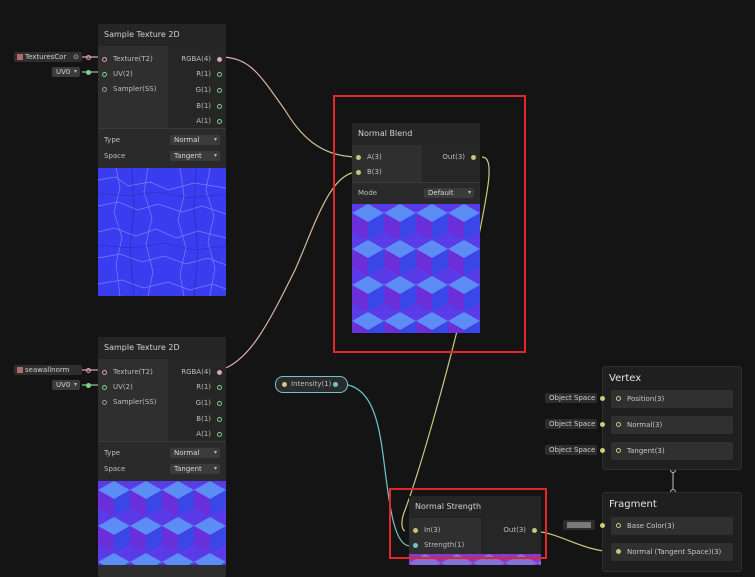 The image size is (755, 577). Describe the element at coordinates (618, 424) in the screenshot. I see `normal-input-port` at that location.